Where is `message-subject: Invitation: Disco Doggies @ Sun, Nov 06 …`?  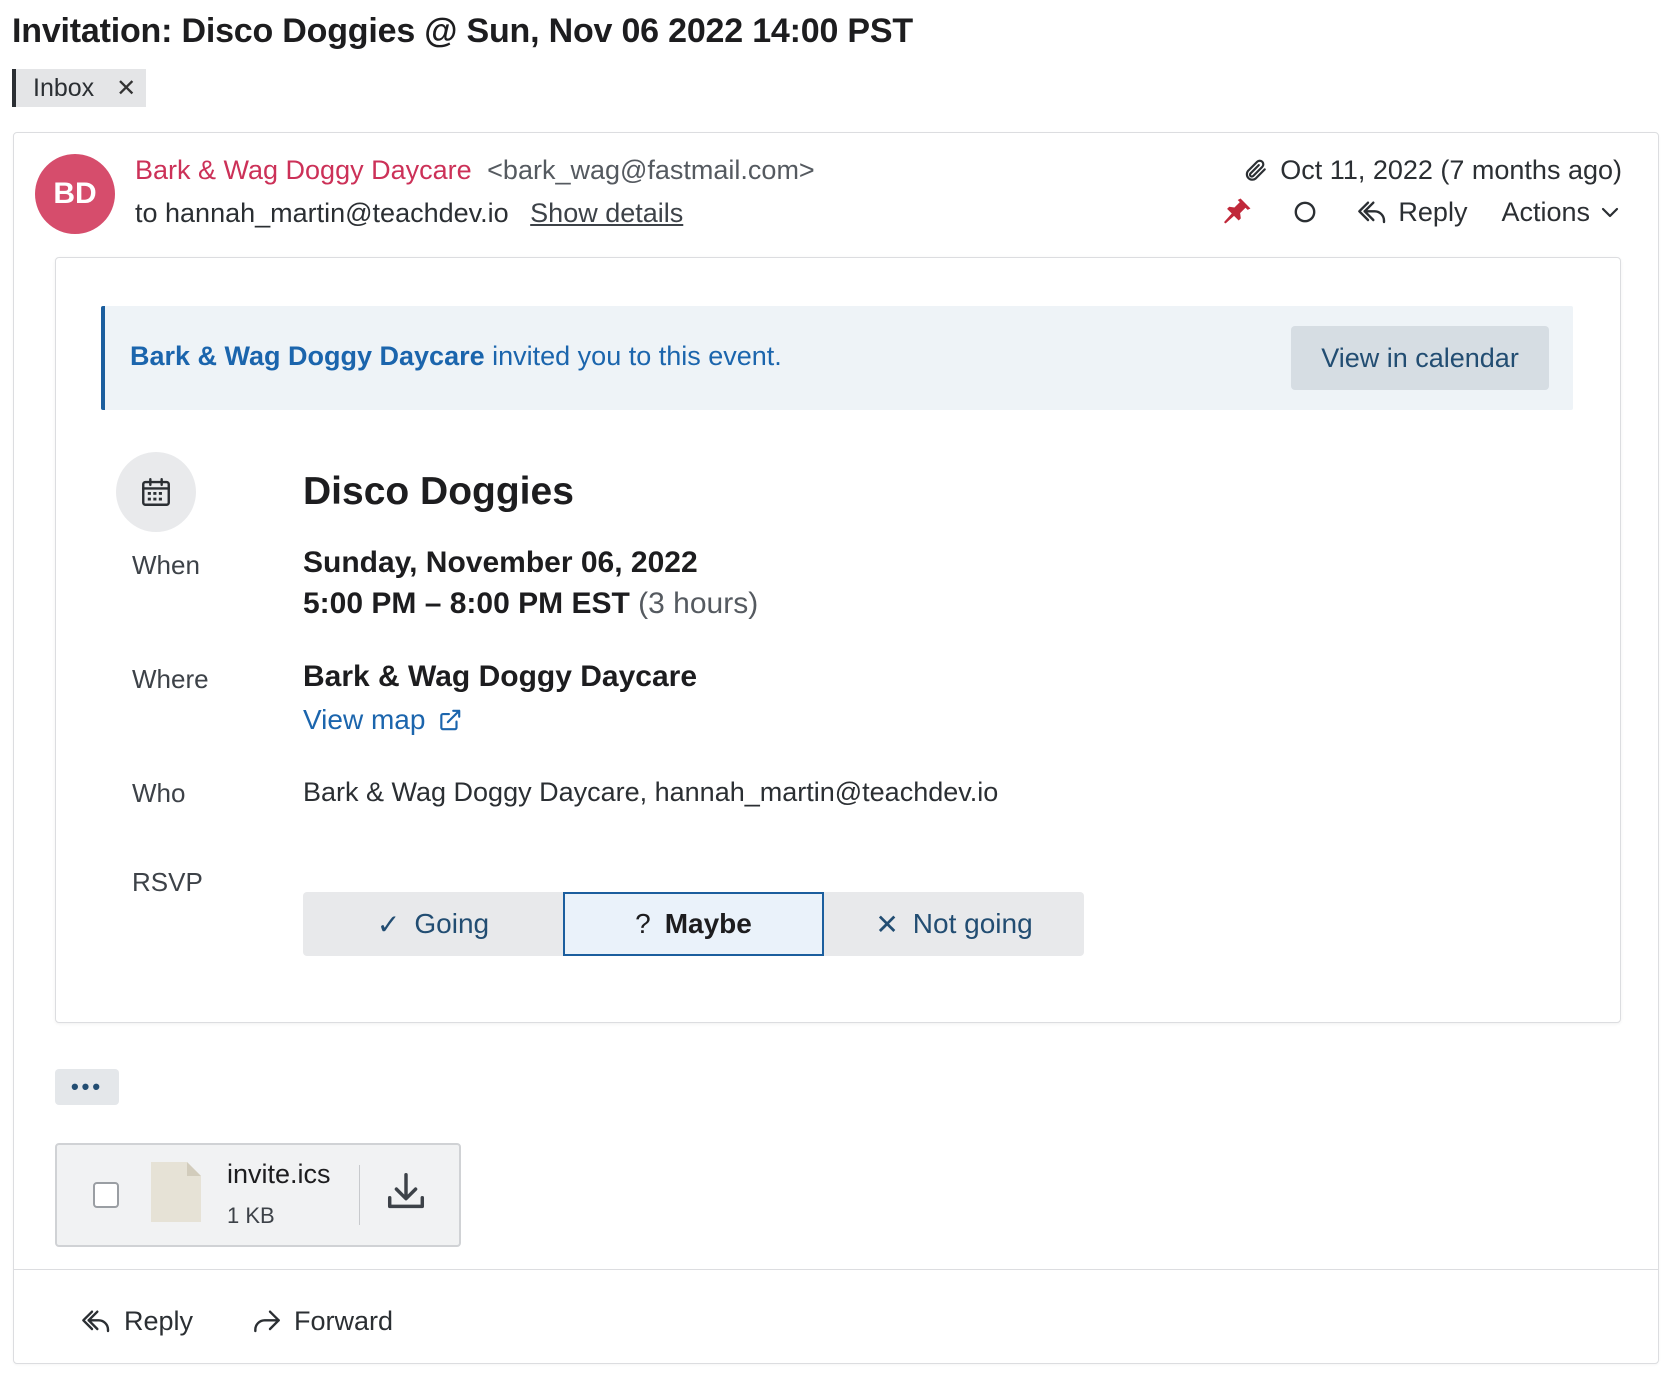 message-subject: Invitation: Disco Doggies @ Sun, Nov 06 … is located at coordinates (462, 31).